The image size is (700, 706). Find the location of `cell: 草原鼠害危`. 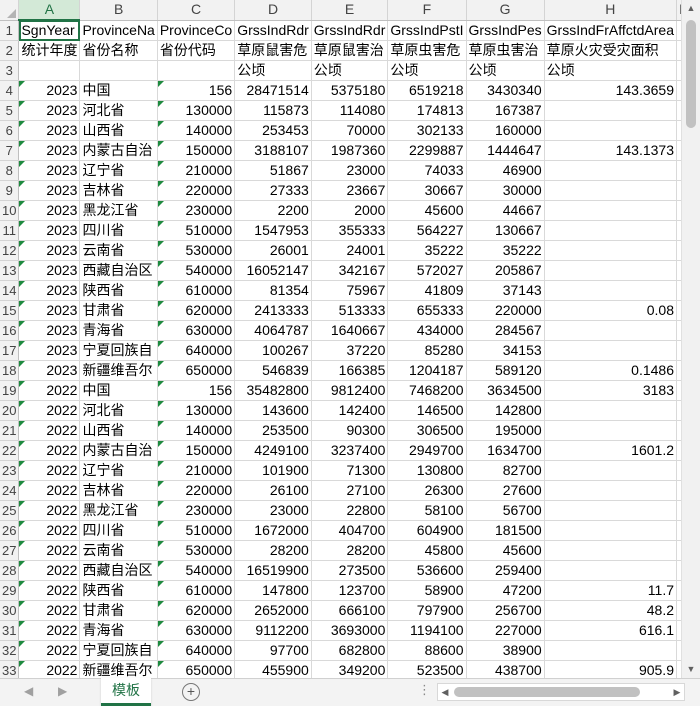

cell: 草原鼠害危 is located at coordinates (273, 50).